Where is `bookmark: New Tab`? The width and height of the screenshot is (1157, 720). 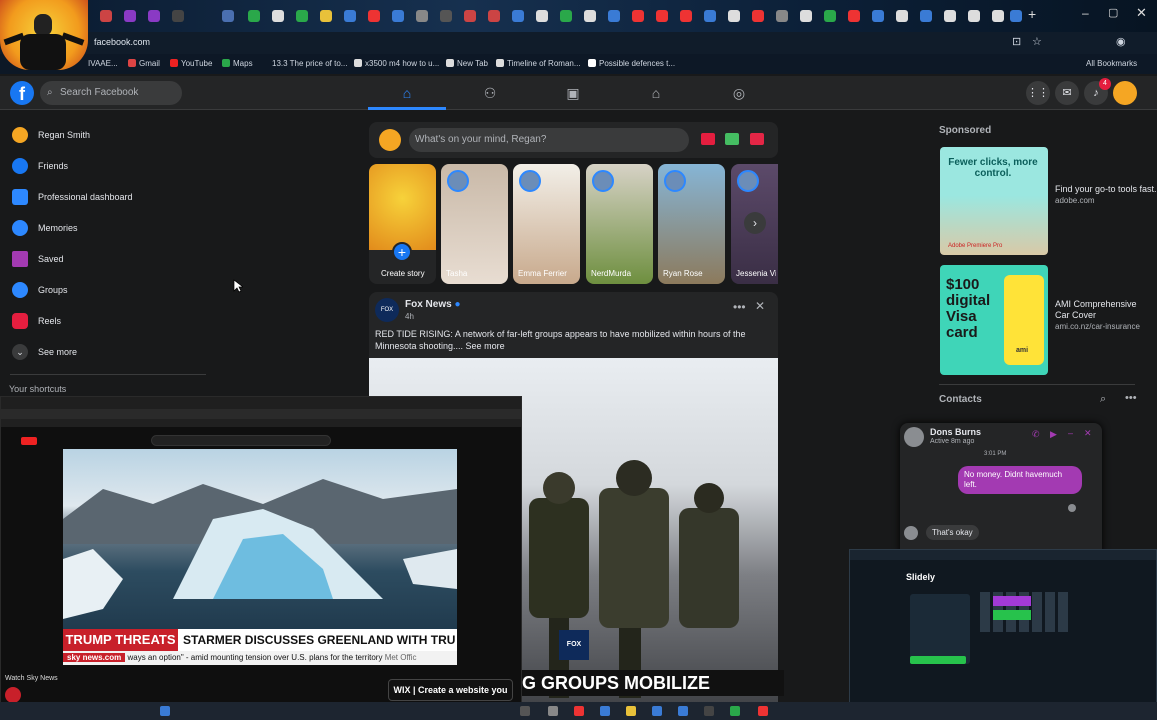 bookmark: New Tab is located at coordinates (467, 63).